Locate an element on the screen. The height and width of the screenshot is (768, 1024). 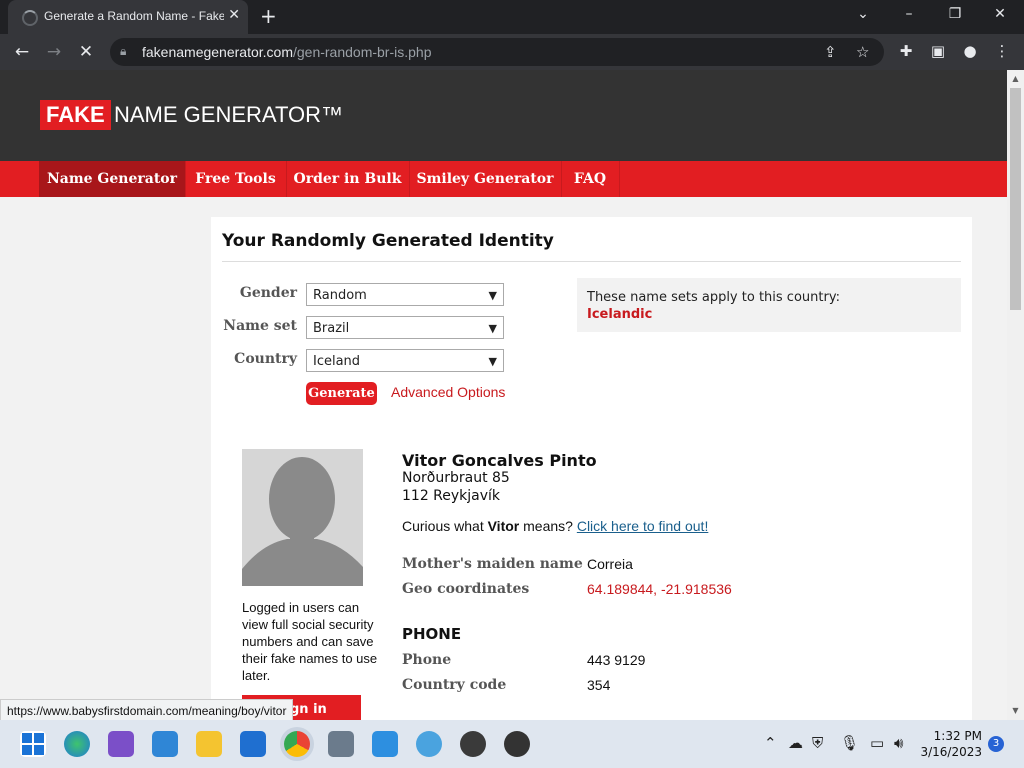
nav-order-in-bulk: Order in Bulk is located at coordinates (348, 179).